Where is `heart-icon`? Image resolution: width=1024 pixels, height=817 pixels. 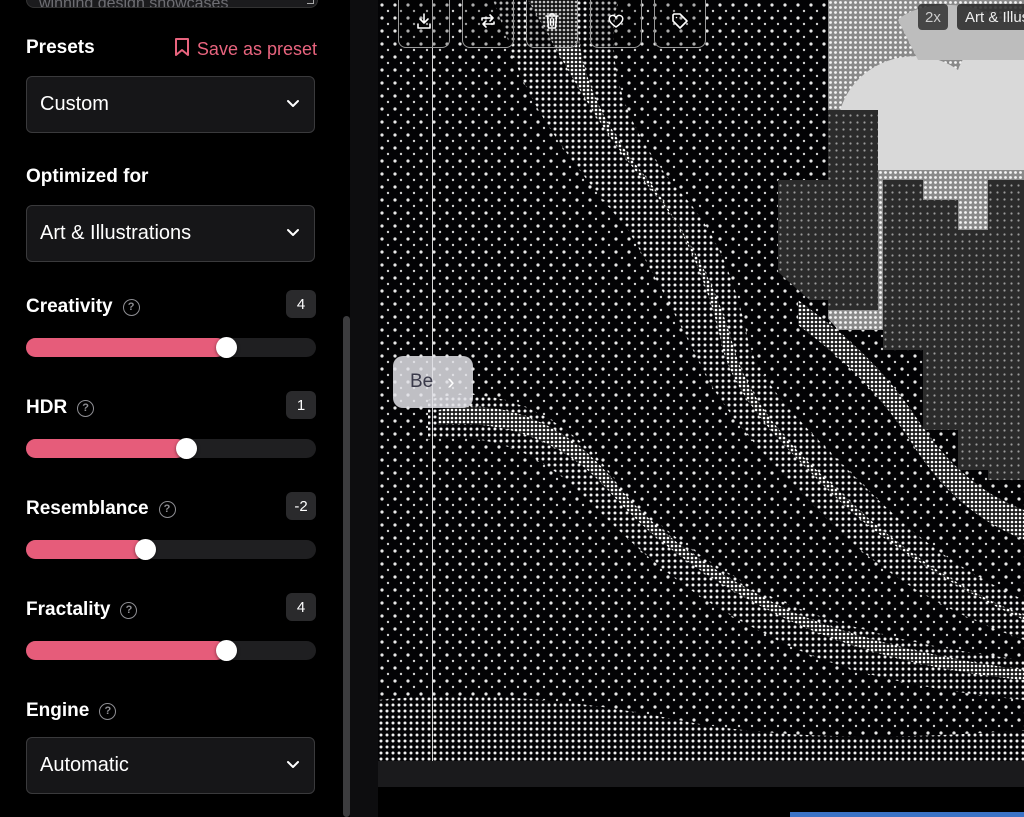
heart-icon is located at coordinates (616, 23).